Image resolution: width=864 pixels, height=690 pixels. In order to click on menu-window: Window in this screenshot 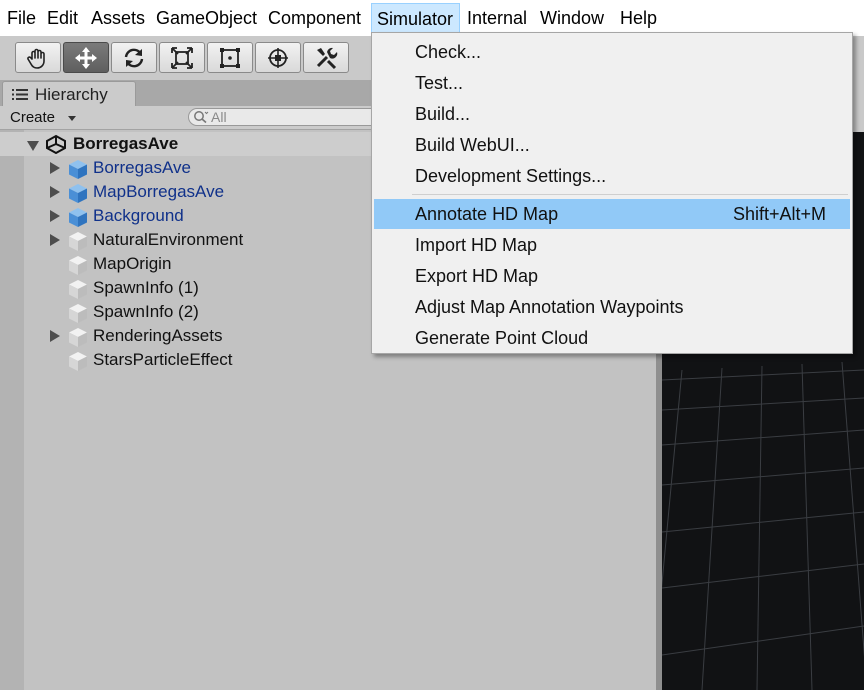, I will do `click(572, 18)`.